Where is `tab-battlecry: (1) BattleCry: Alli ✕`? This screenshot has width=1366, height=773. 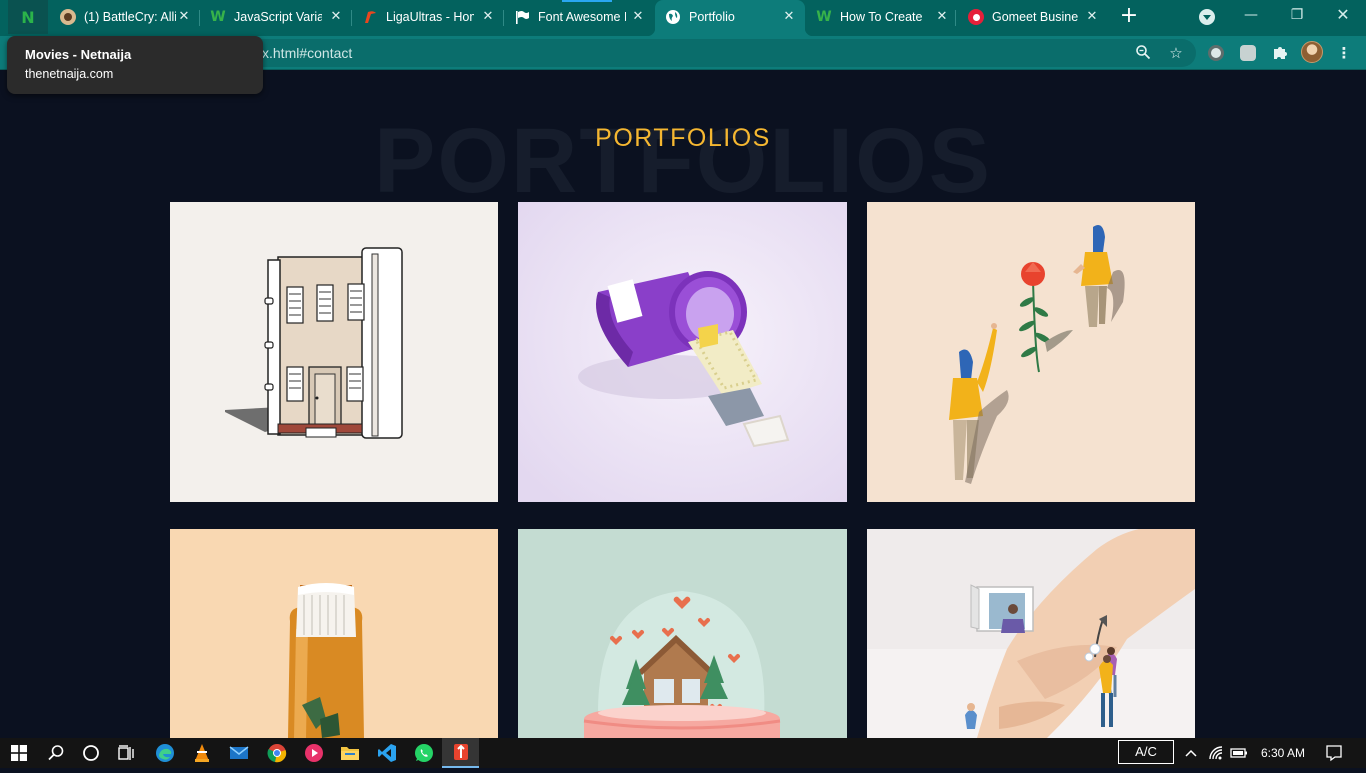
tab-battlecry: (1) BattleCry: Alli ✕ is located at coordinates (125, 17).